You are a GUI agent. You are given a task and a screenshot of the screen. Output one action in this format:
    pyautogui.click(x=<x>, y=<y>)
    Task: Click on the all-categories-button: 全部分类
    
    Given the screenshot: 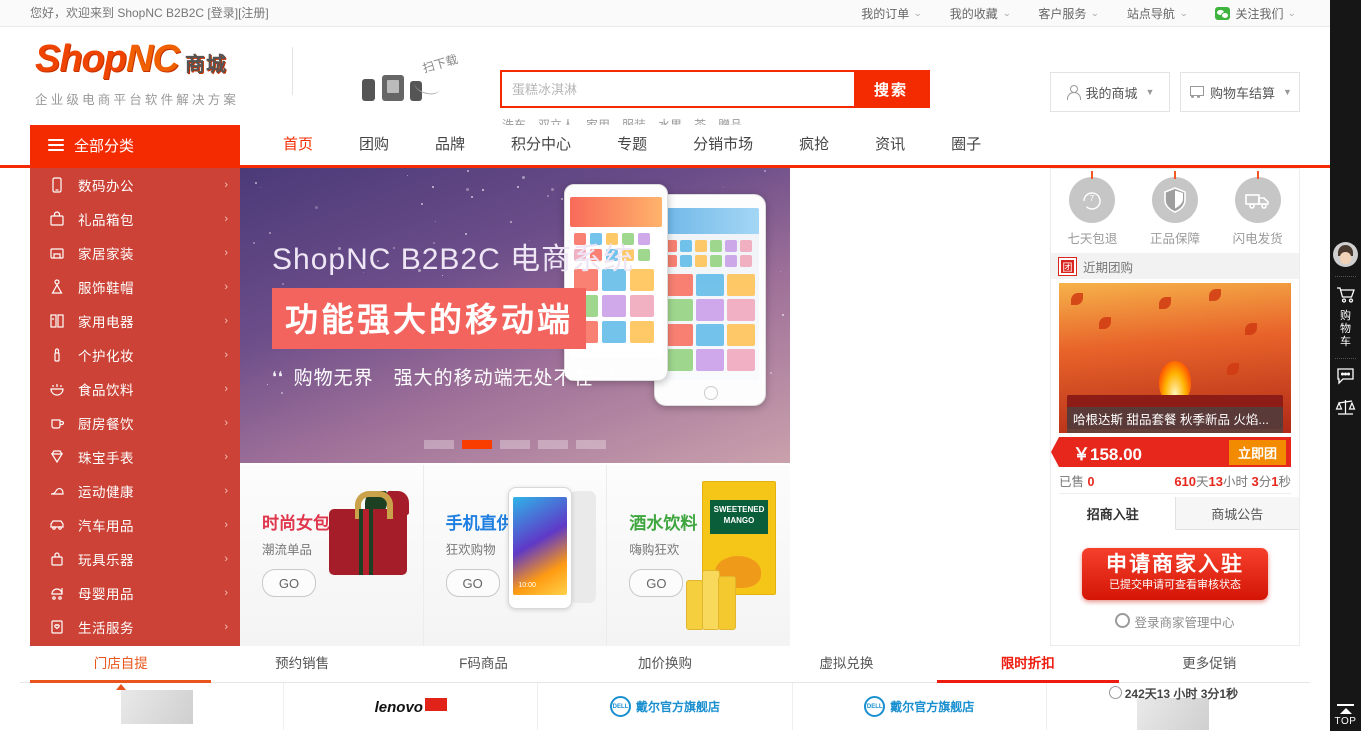 What is the action you would take?
    pyautogui.click(x=135, y=145)
    